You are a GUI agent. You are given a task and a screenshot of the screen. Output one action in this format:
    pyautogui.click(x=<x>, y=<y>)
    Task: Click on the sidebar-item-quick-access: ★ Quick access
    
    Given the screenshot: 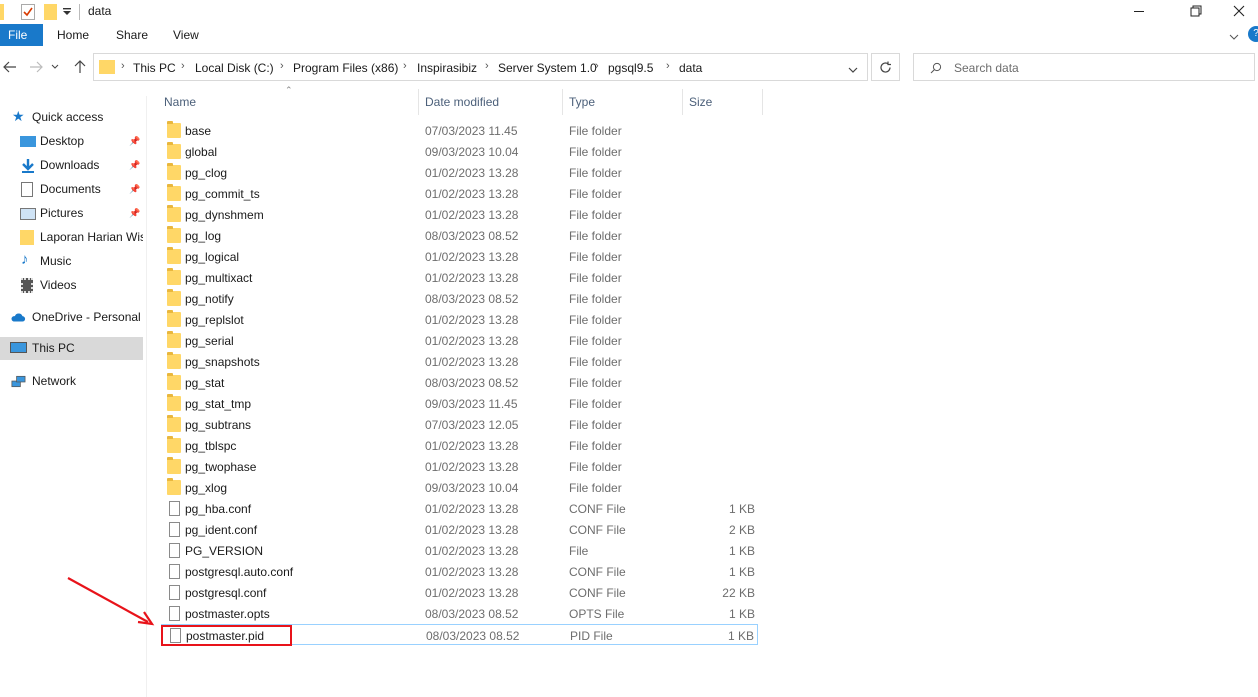 What is the action you would take?
    pyautogui.click(x=71, y=117)
    